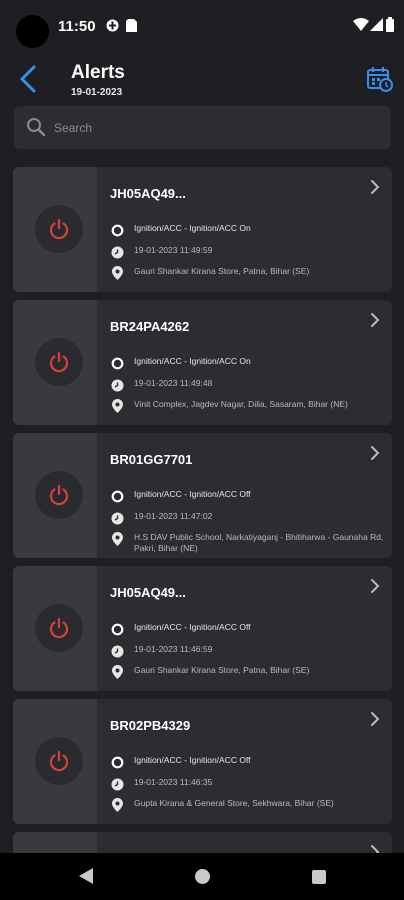  I want to click on calendar-clock-icon, so click(380, 79).